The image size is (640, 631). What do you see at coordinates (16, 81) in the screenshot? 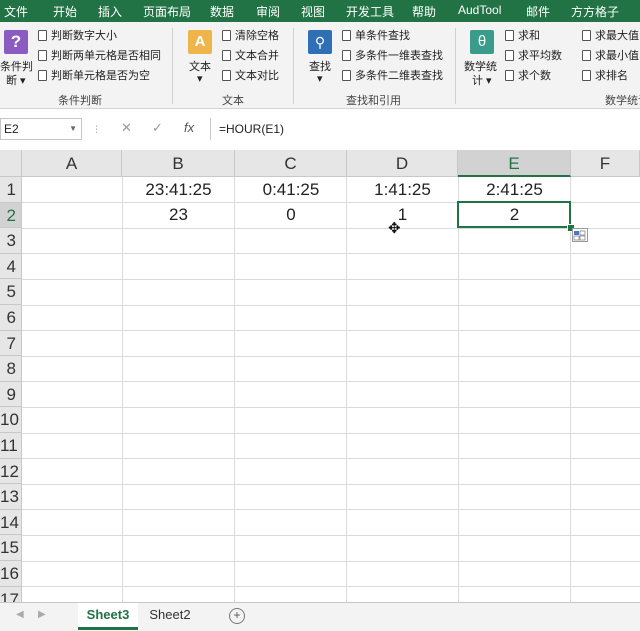
I see `cond-judge-label-2: 断 ▾` at bounding box center [16, 81].